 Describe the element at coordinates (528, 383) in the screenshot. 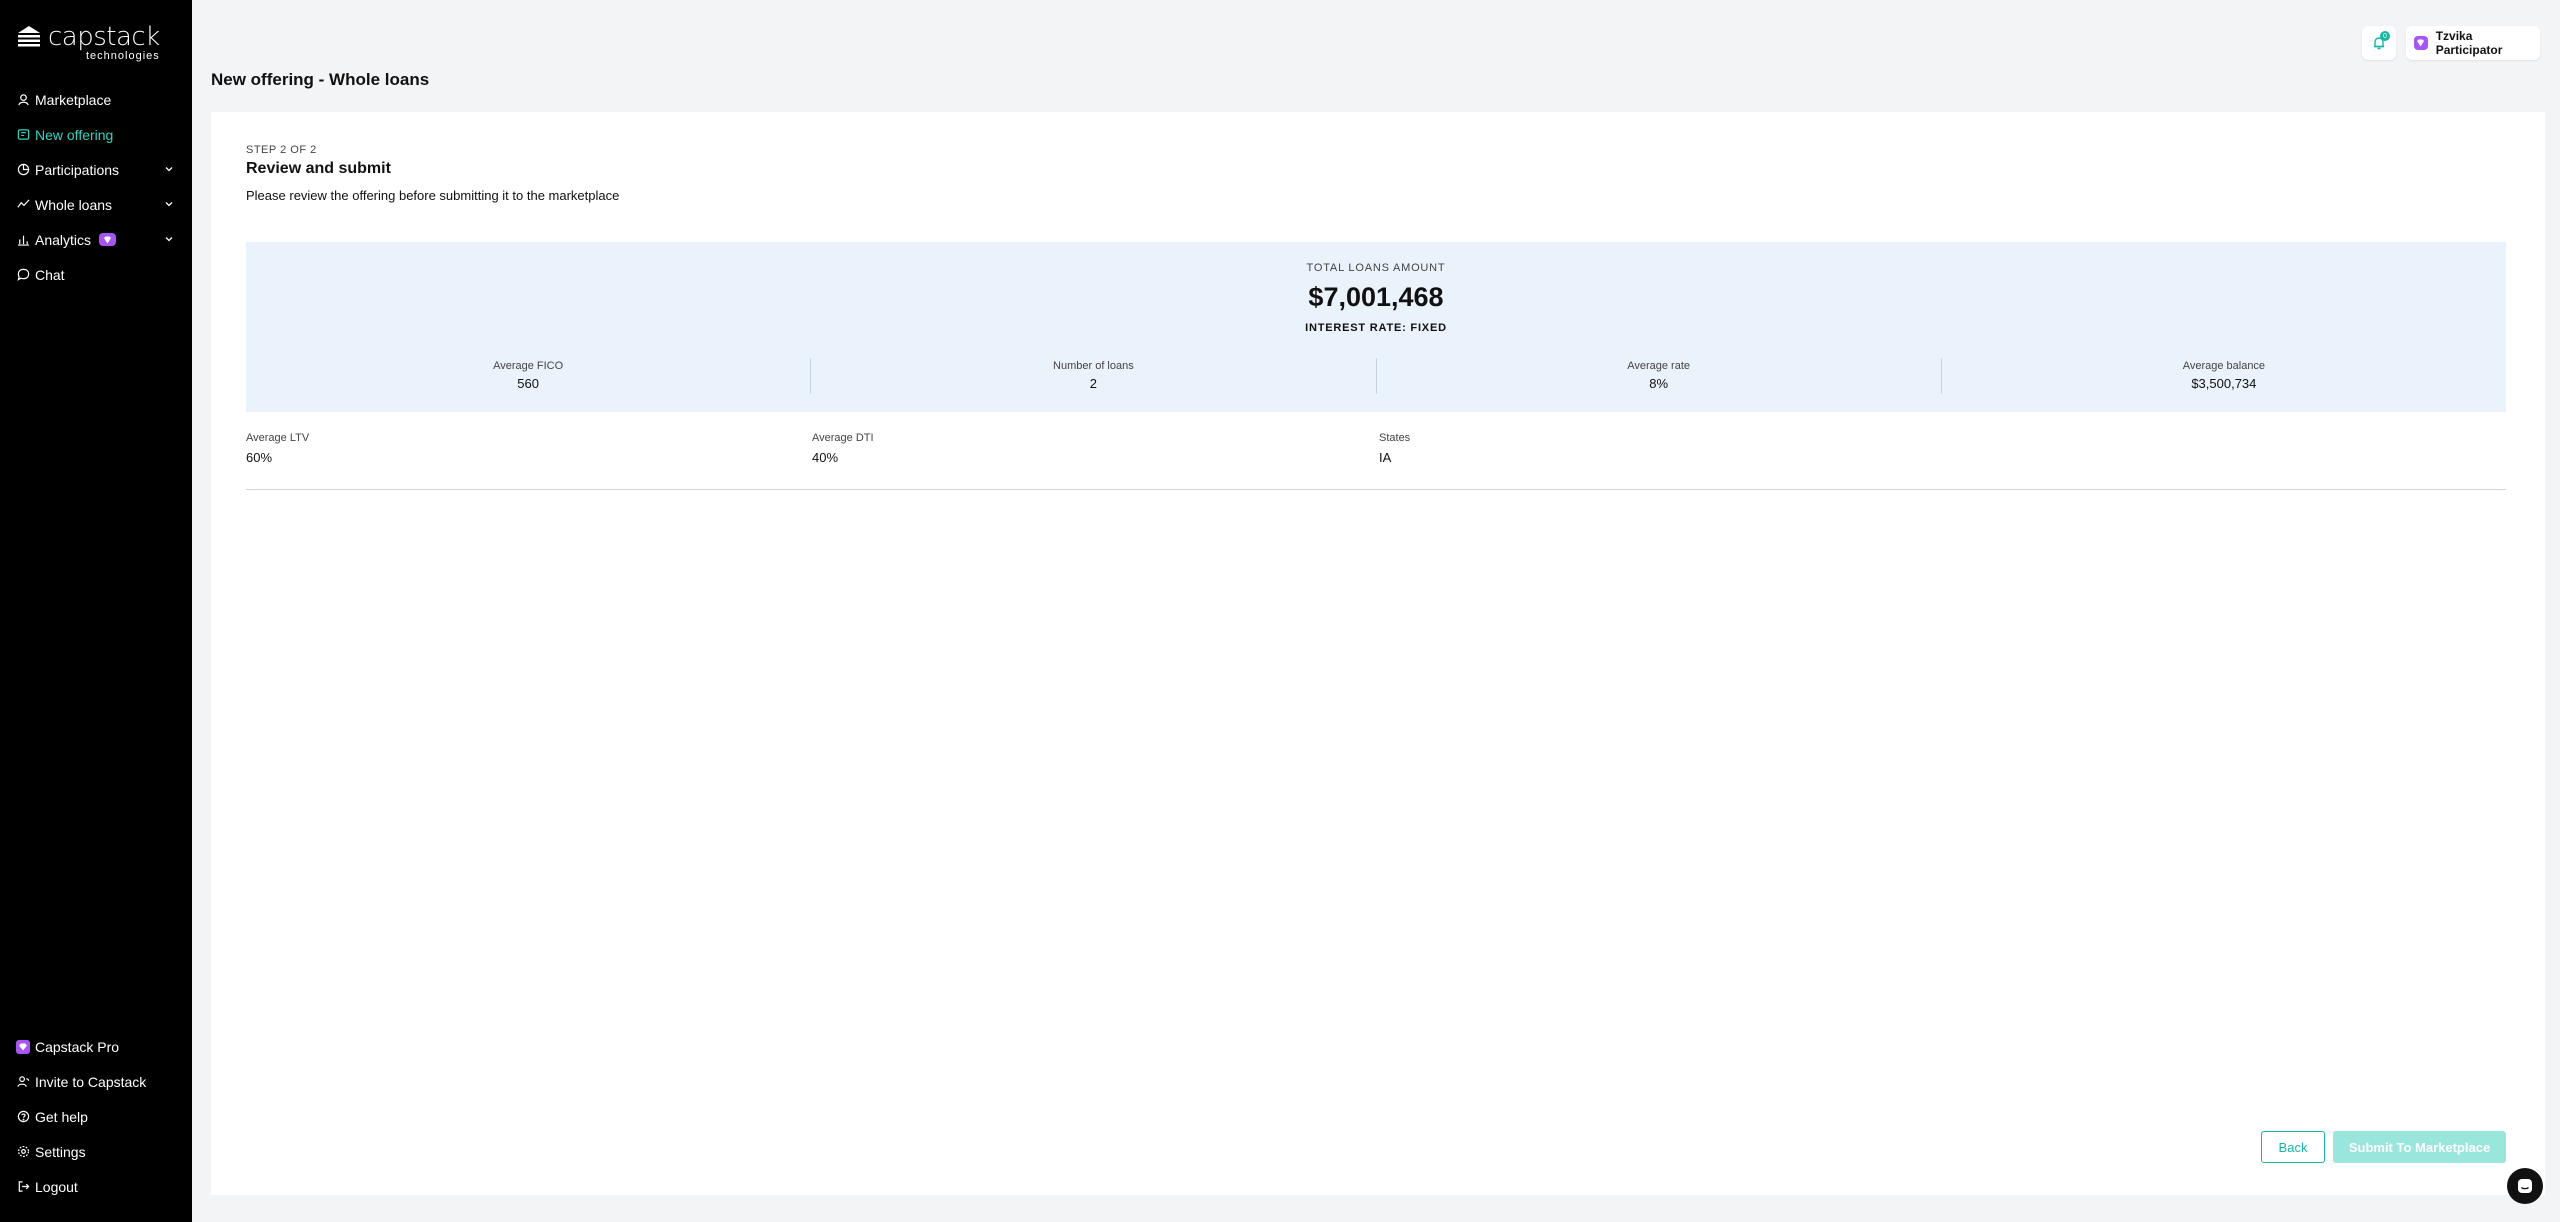

I see `stat-value: 560` at that location.